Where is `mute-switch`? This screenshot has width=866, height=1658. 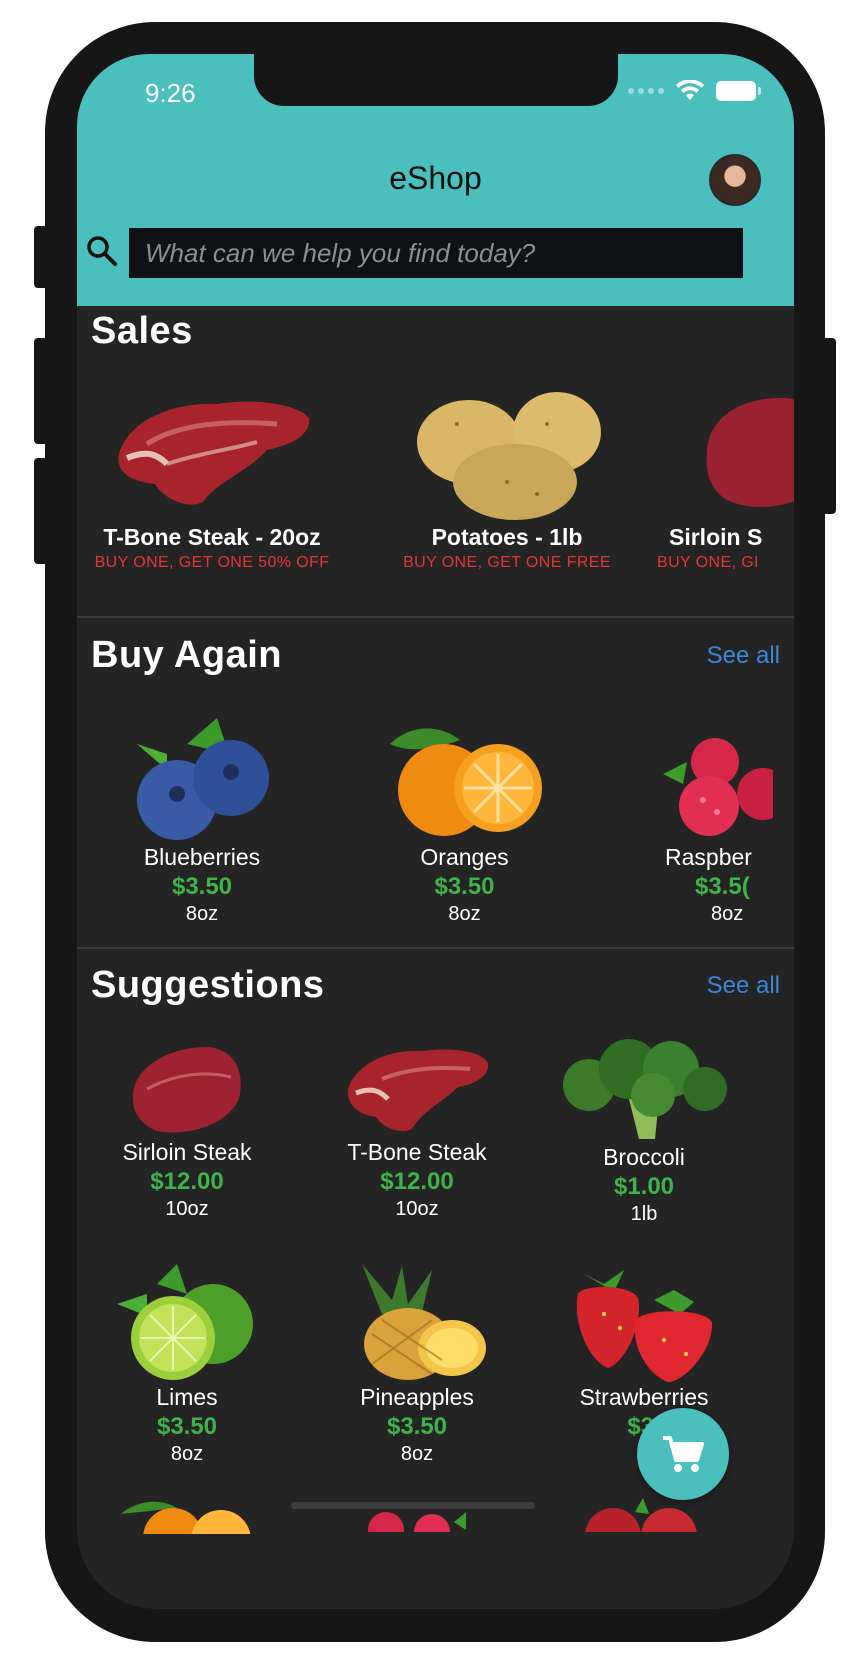 mute-switch is located at coordinates (41, 257).